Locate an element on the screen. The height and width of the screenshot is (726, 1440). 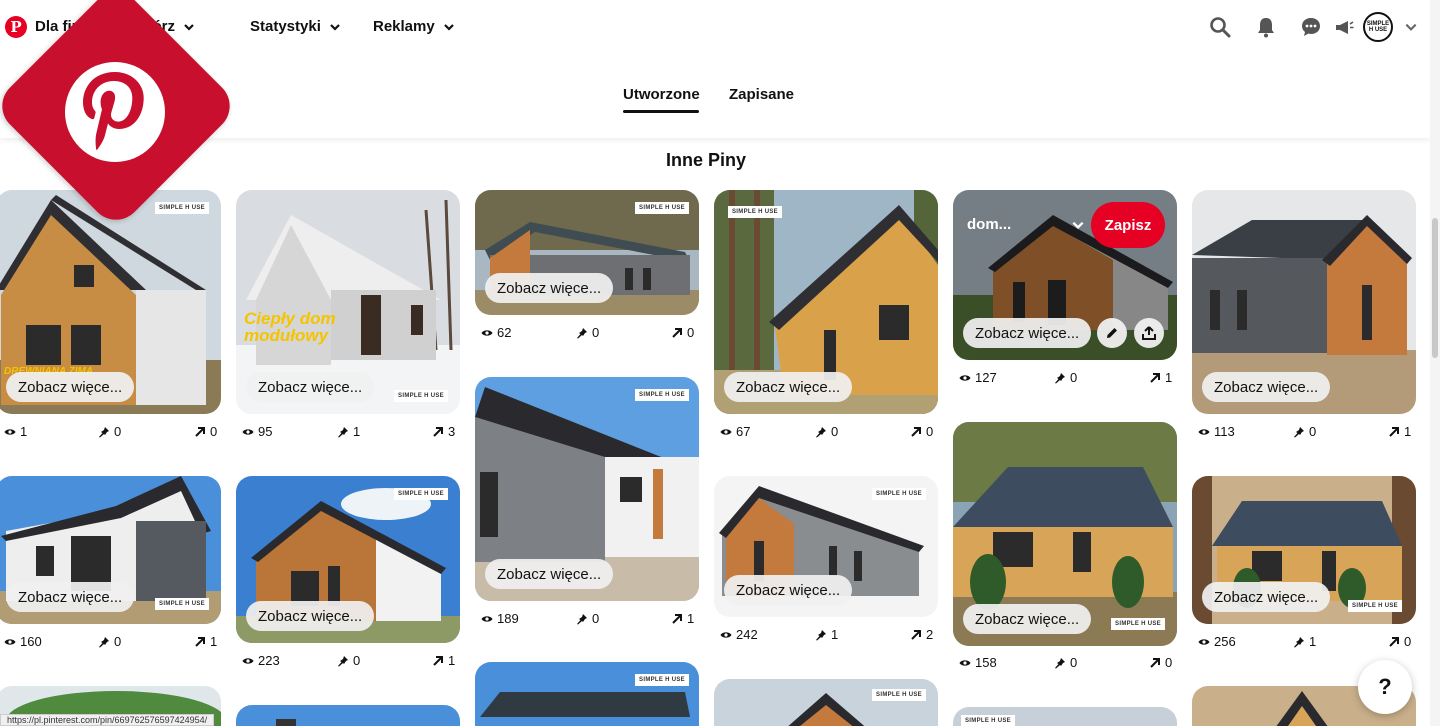
pin-card is located at coordinates (348, 715).